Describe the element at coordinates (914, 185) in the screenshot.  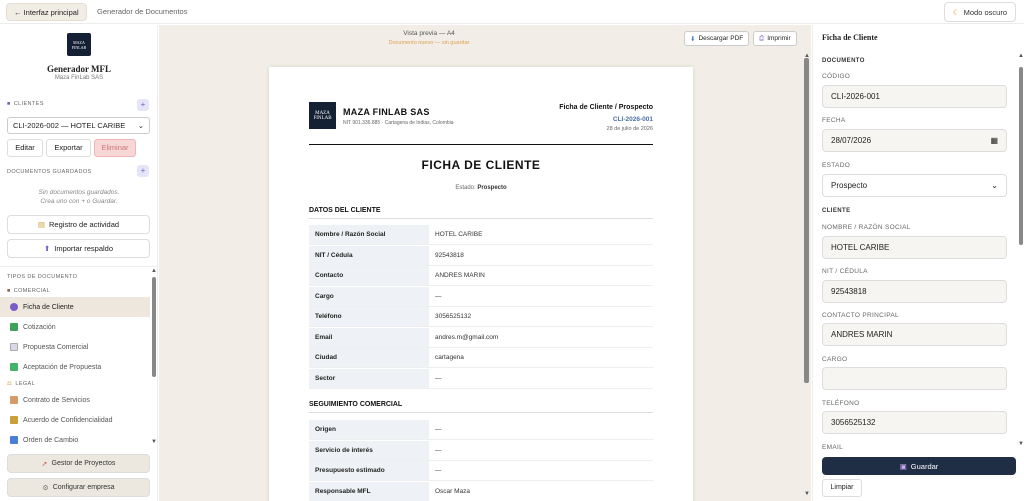
I see `state-select: Prospecto ⌄` at that location.